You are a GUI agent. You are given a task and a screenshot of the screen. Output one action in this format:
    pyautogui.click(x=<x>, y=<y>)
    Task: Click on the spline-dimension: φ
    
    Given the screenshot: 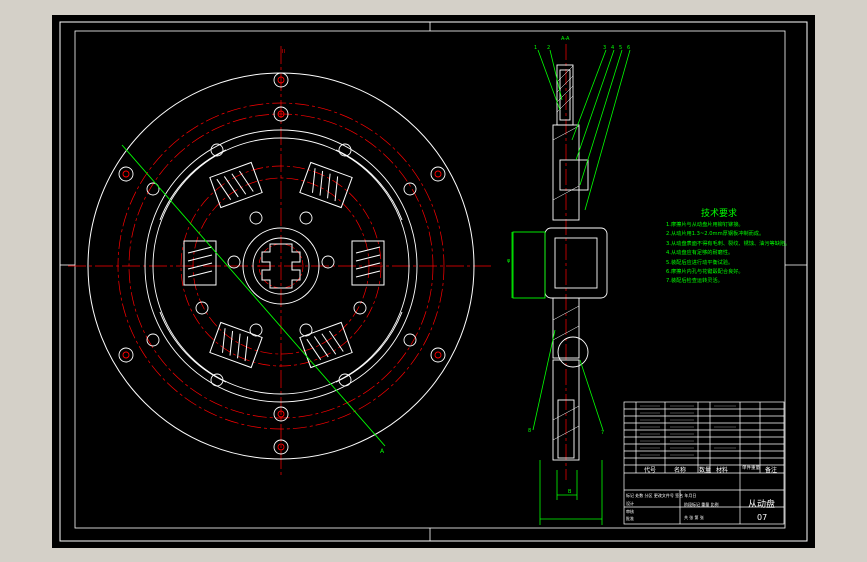 What is the action you would take?
    pyautogui.click(x=509, y=261)
    